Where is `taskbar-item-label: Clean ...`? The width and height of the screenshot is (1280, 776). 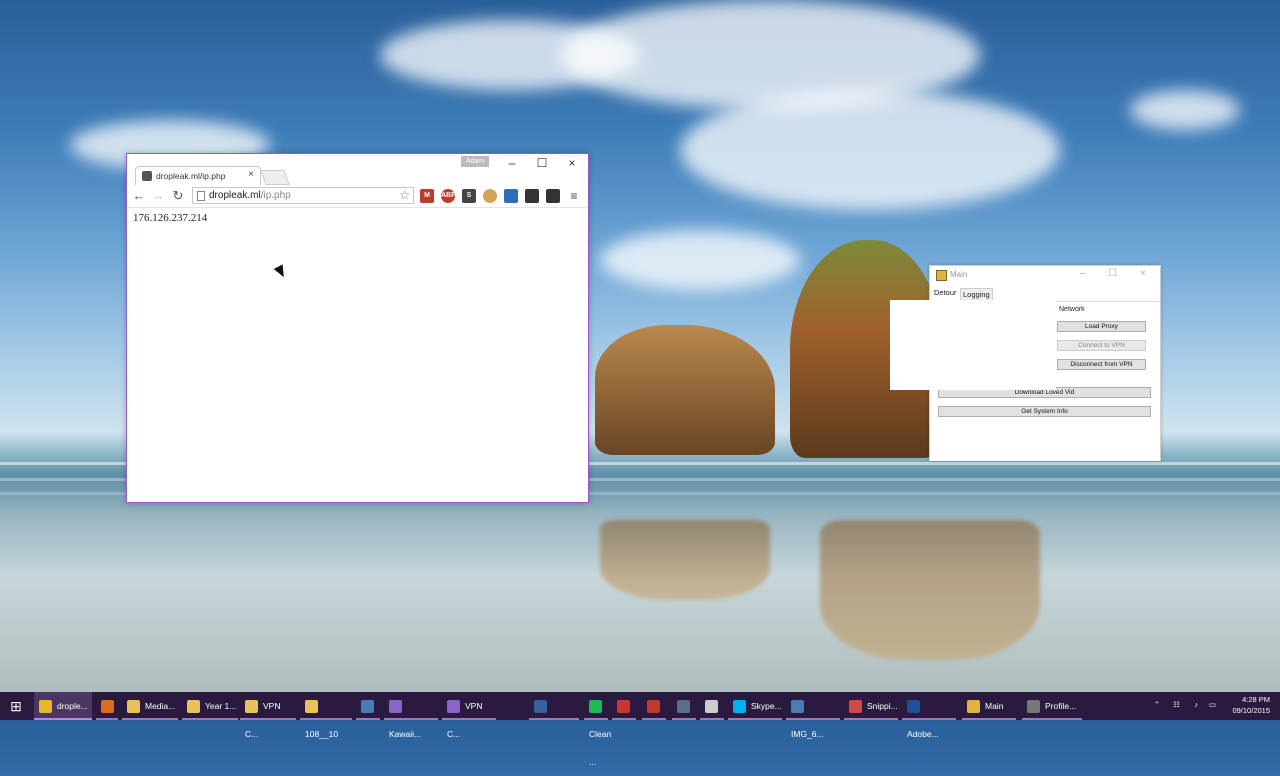 taskbar-item-label: Clean ... is located at coordinates (600, 748).